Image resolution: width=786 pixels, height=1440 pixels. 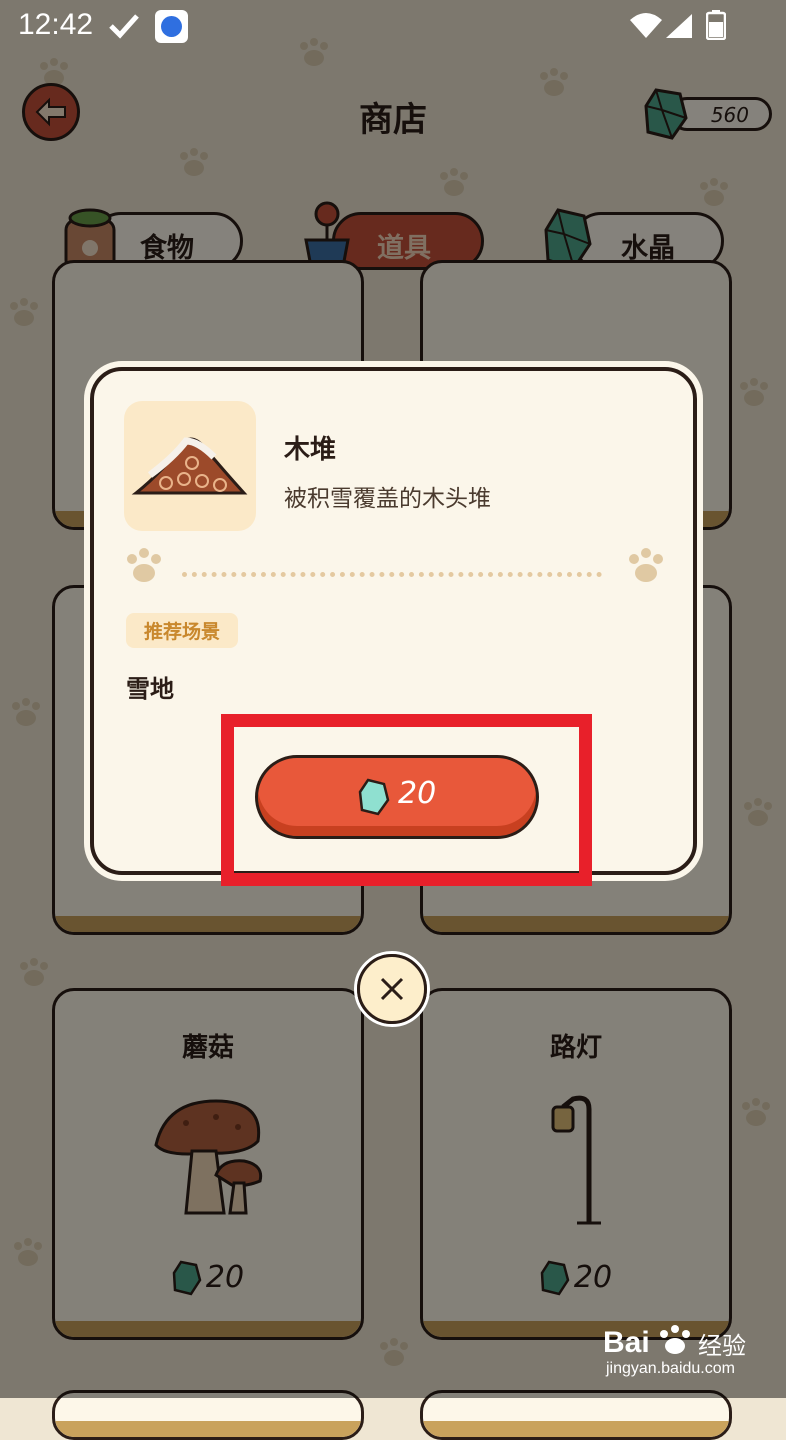 I want to click on battery-icon, so click(x=716, y=25).